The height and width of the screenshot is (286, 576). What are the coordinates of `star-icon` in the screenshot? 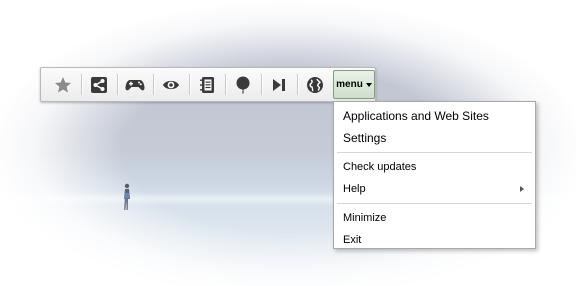 It's located at (63, 84).